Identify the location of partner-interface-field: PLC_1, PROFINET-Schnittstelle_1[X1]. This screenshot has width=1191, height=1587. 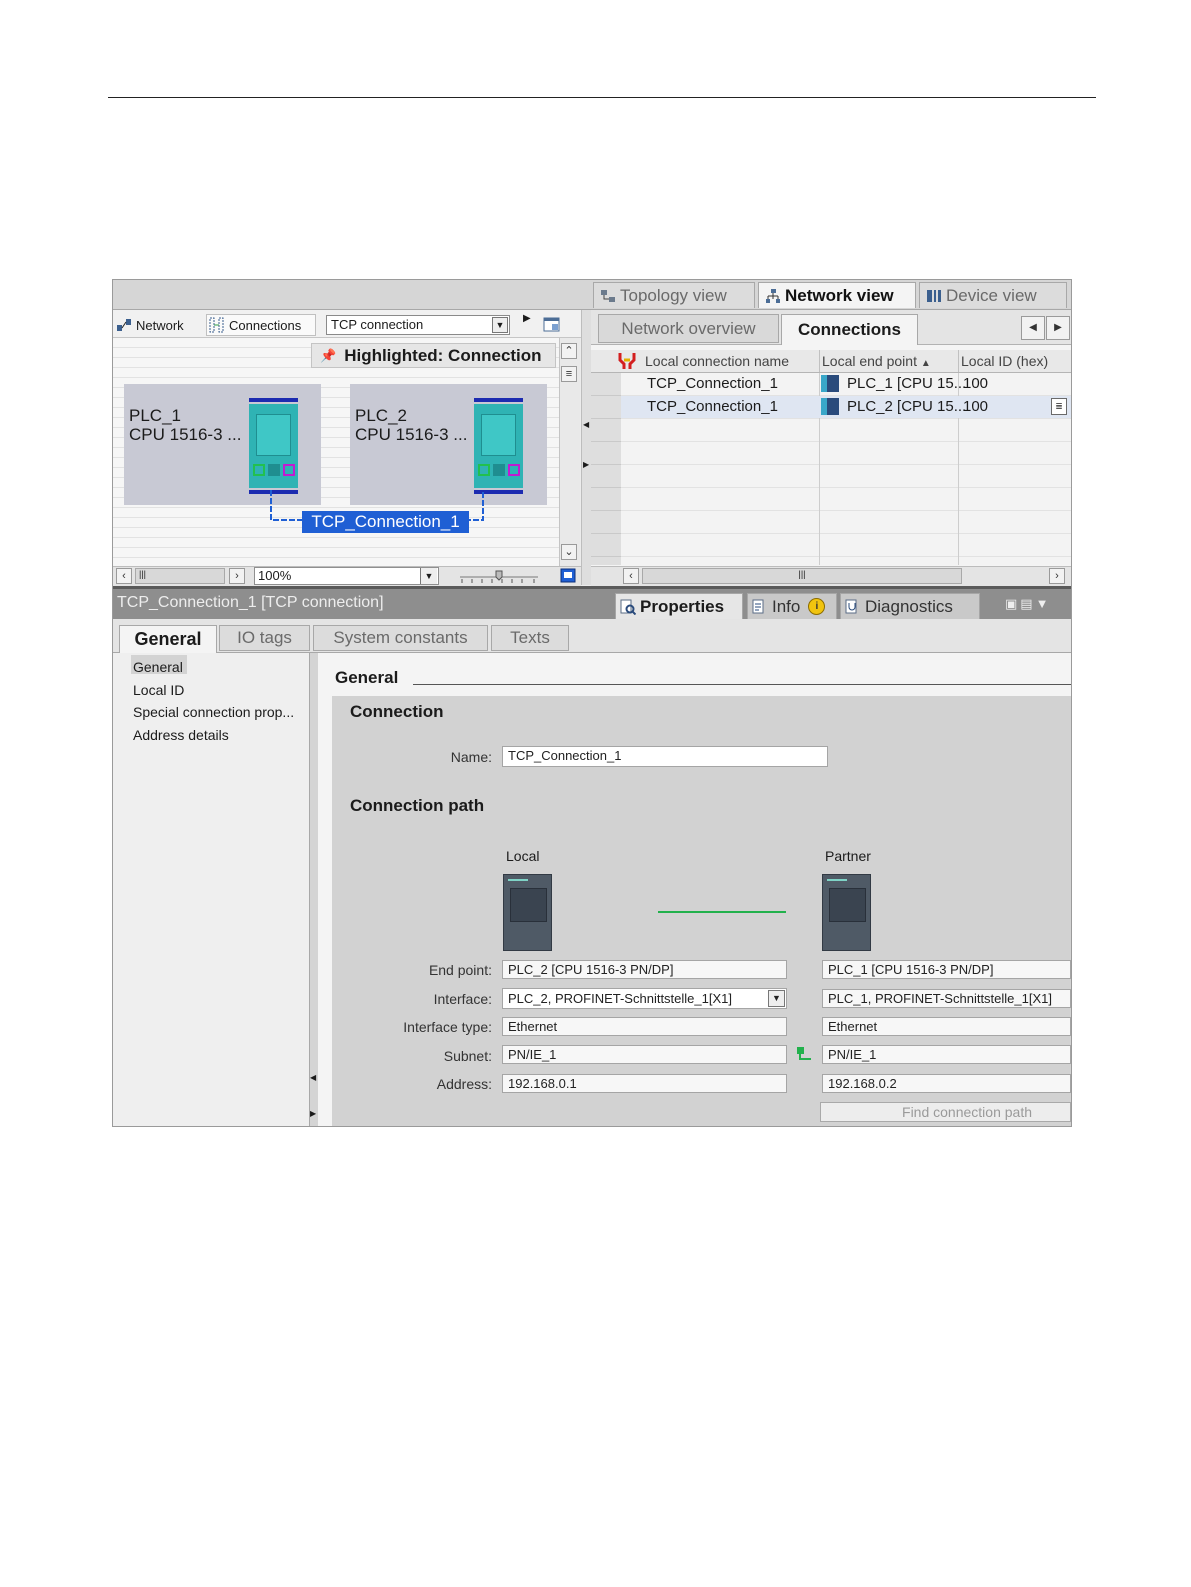
(946, 998).